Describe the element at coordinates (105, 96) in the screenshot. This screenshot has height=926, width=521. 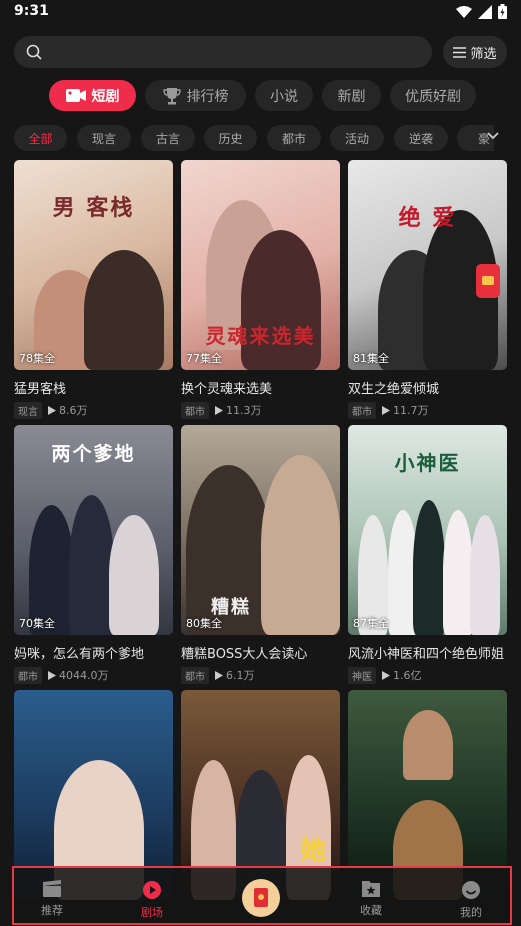
I see `tab-label: 短剧` at that location.